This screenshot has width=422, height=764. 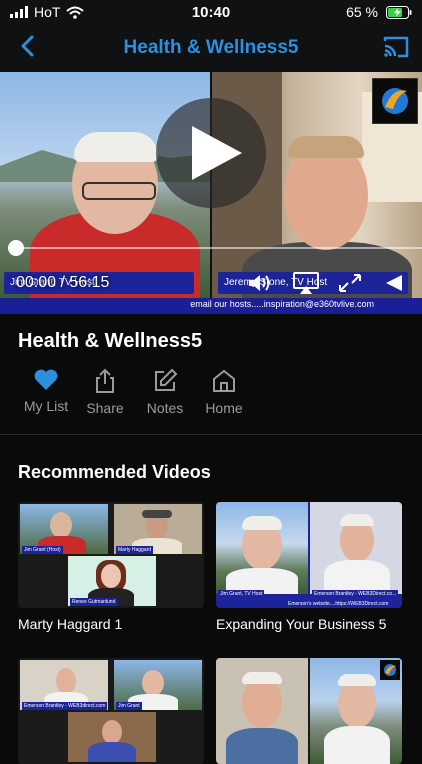 I want to click on tag-3: Renee Gutmanlund, so click(x=94, y=602).